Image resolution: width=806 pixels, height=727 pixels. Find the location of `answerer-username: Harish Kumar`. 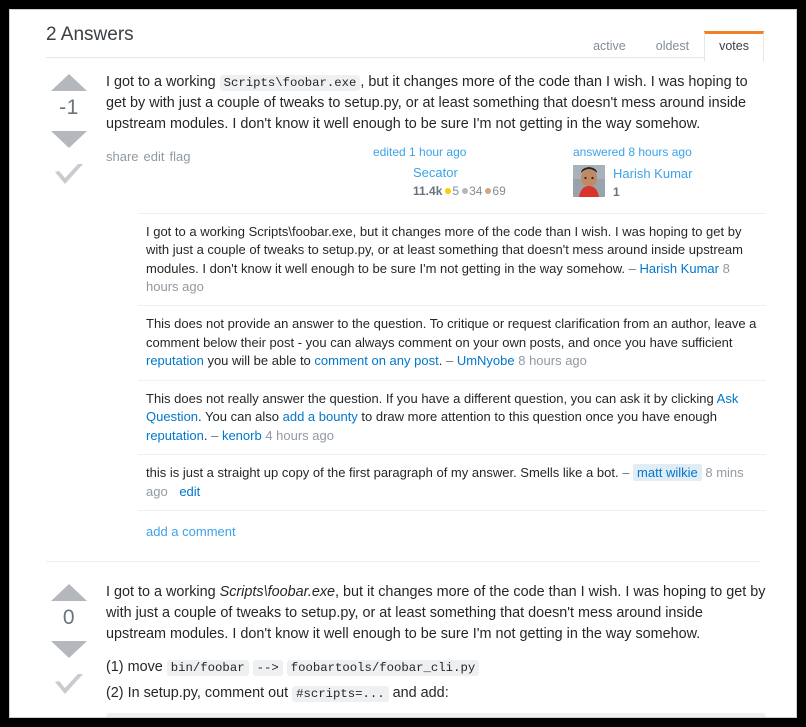

answerer-username: Harish Kumar is located at coordinates (652, 174).